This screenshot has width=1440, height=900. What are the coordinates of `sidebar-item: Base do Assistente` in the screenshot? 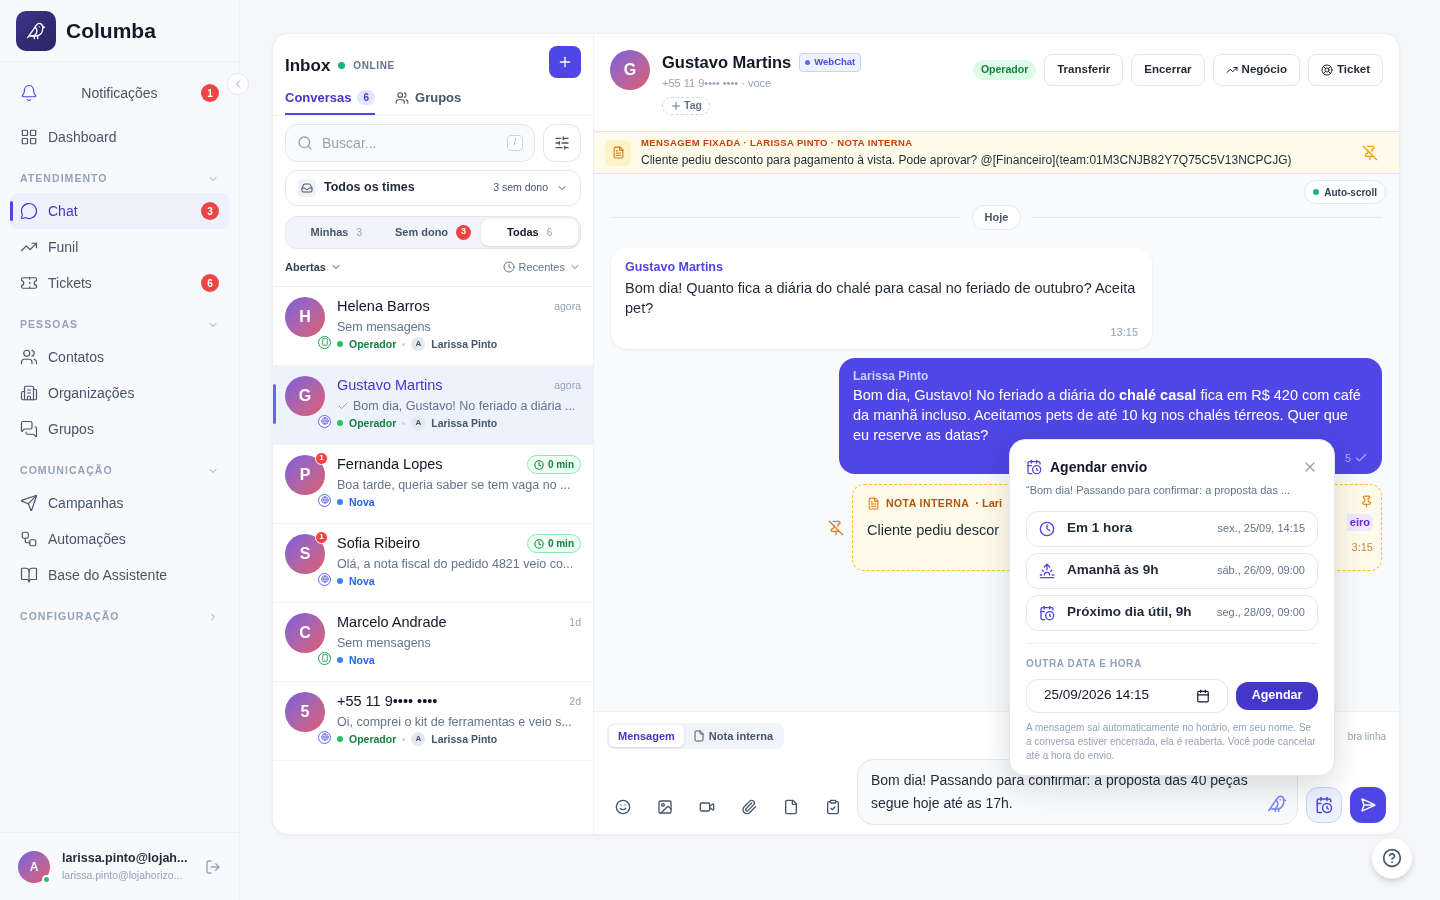 It's located at (119, 575).